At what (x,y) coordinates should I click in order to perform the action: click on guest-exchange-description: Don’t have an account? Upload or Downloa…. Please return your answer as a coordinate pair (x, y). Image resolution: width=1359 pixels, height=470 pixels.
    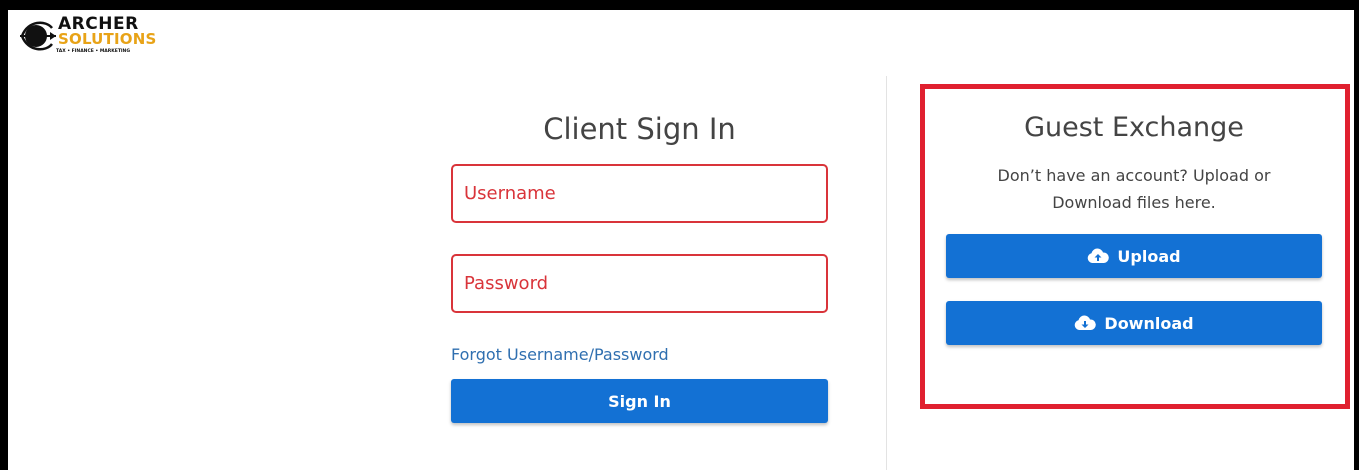
    Looking at the image, I should click on (1134, 189).